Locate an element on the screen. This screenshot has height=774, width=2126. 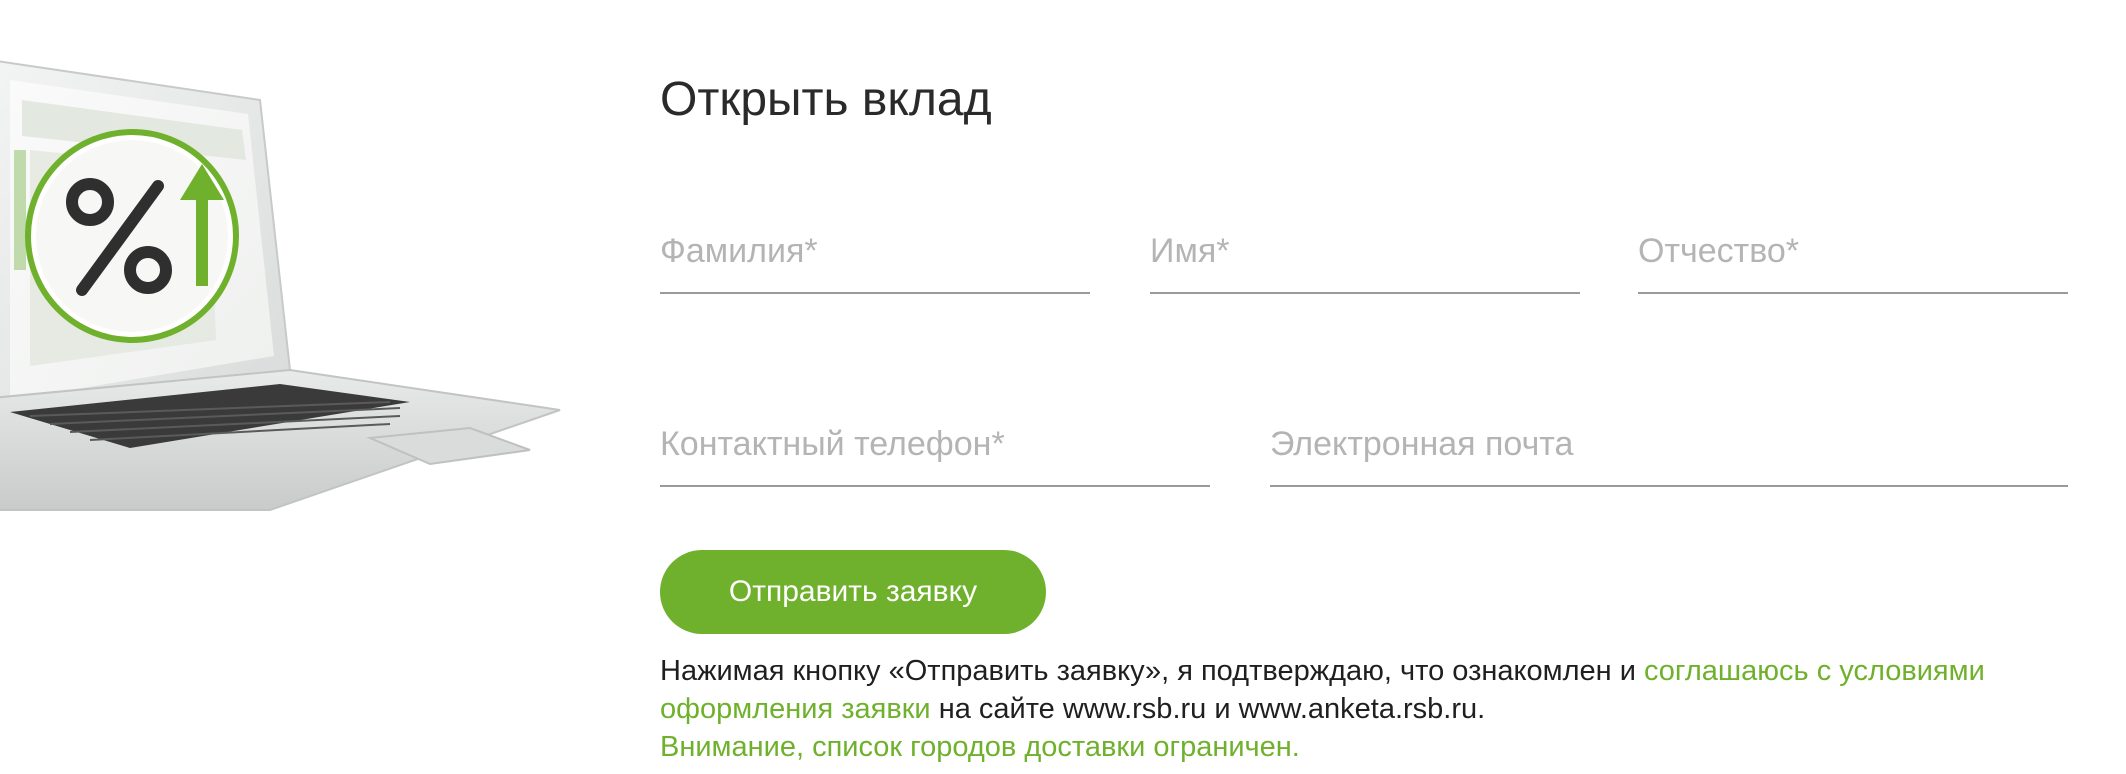
middlename-input is located at coordinates (1853, 251).